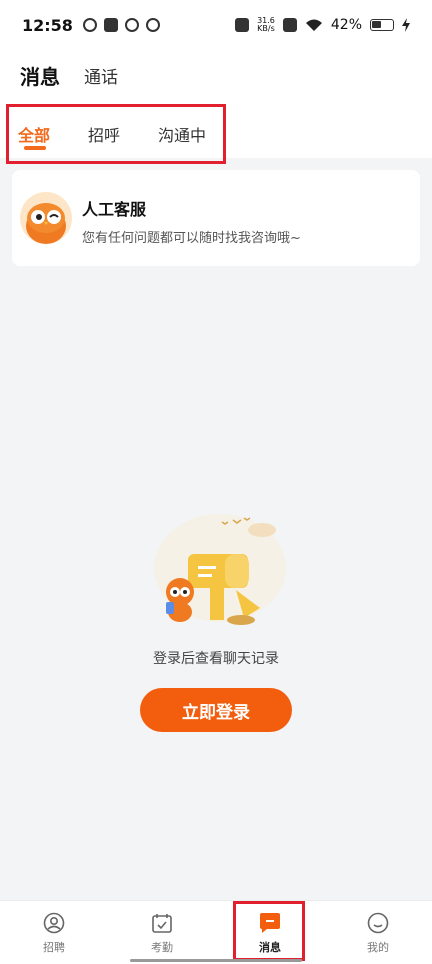 This screenshot has width=432, height=964. Describe the element at coordinates (313, 25) in the screenshot. I see `wifi-icon` at that location.